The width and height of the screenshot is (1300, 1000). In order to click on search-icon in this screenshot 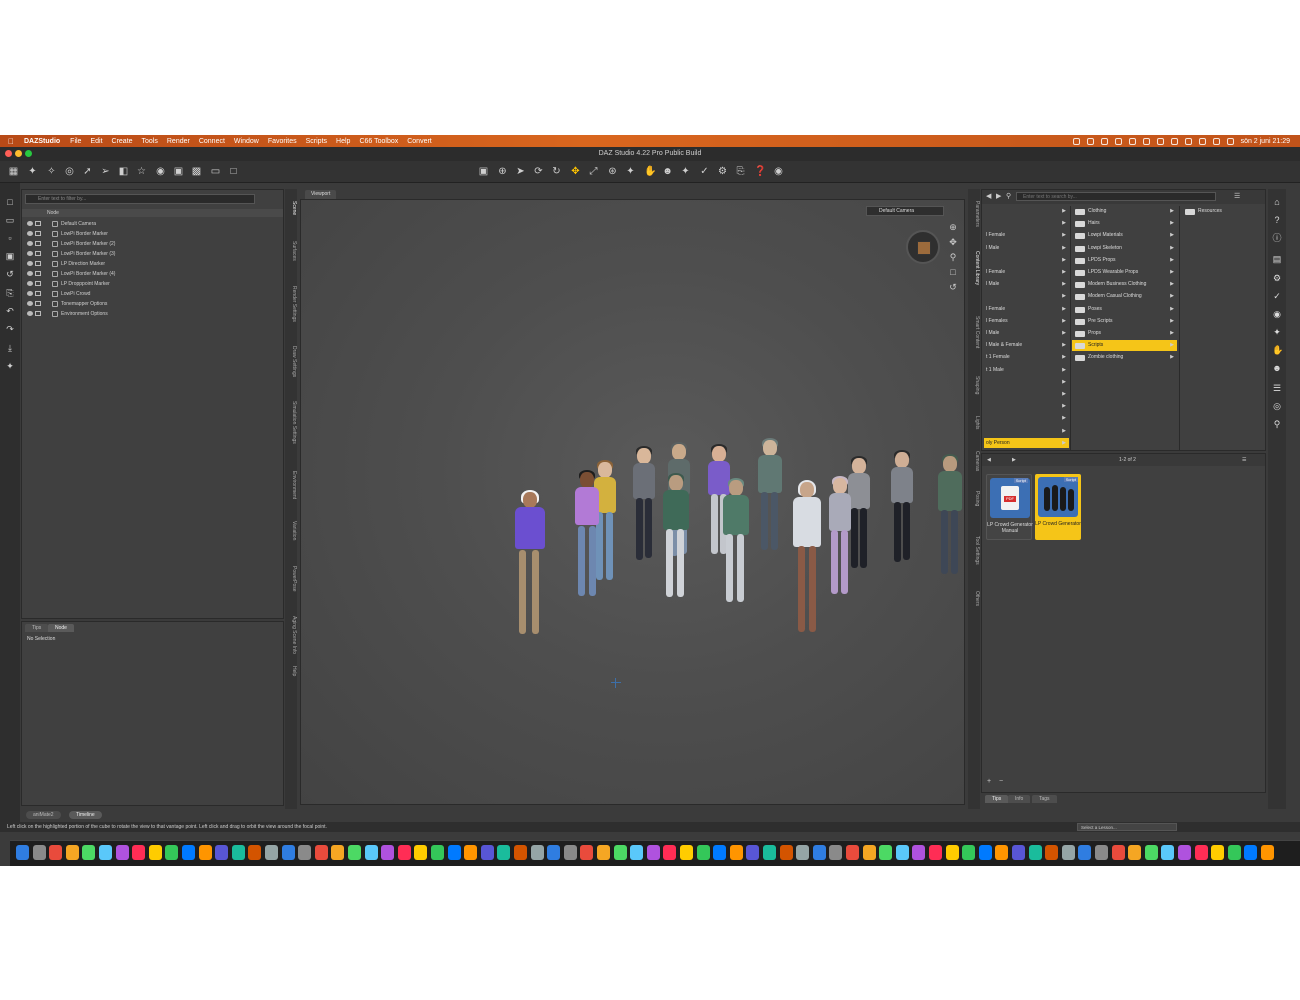, I will do `click(1216, 141)`.